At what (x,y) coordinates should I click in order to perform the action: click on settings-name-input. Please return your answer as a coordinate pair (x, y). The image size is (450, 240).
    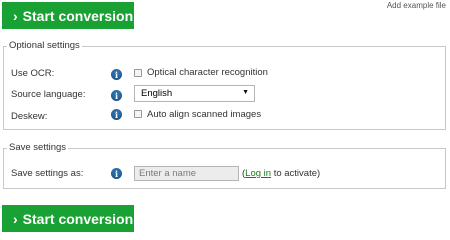
    Looking at the image, I should click on (186, 173).